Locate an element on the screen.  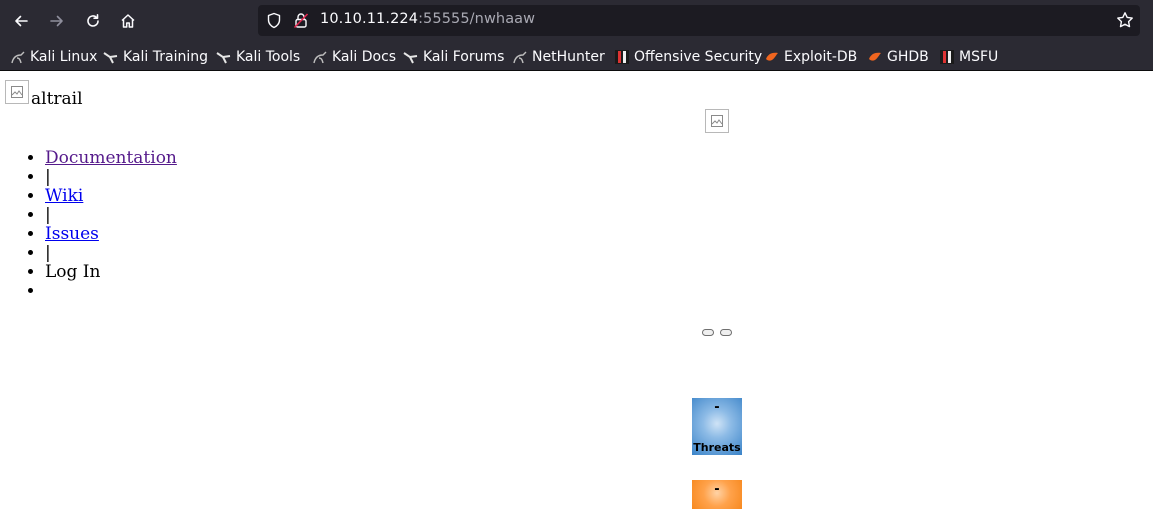
bookmark-kali-docs: Kali Docs is located at coordinates (354, 57).